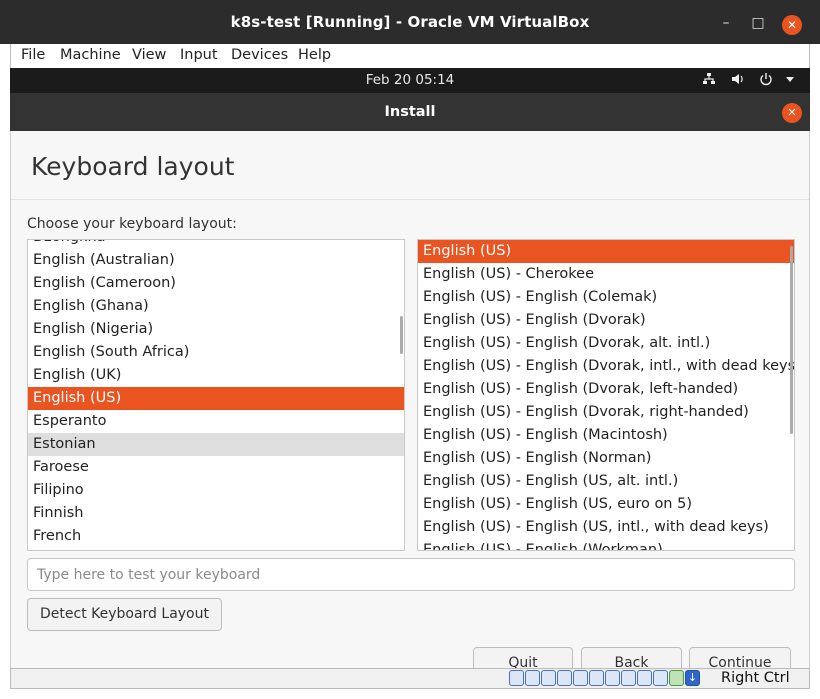 This screenshot has width=820, height=699. I want to click on page-title: Keyboard layout, so click(133, 166).